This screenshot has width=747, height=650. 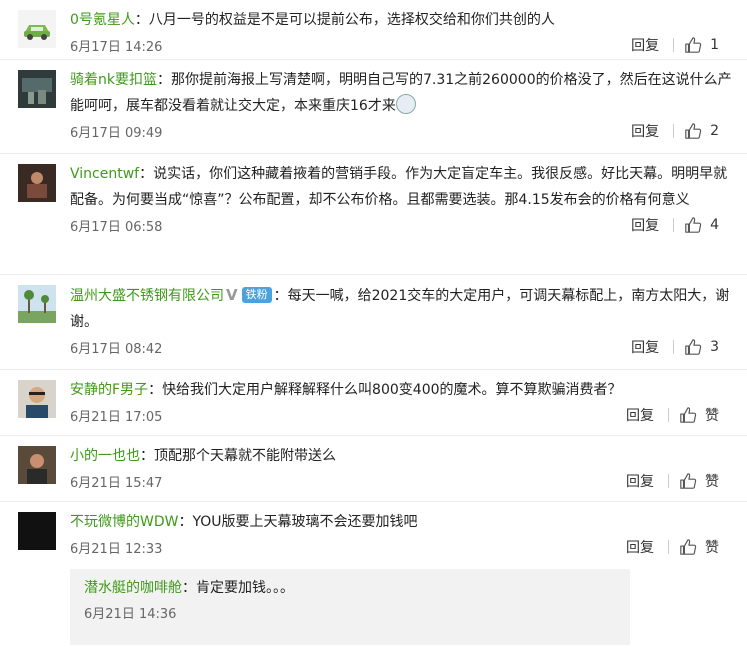 What do you see at coordinates (403, 549) in the screenshot?
I see `comment-meta: 6月21日 12:33 回复 赞` at bounding box center [403, 549].